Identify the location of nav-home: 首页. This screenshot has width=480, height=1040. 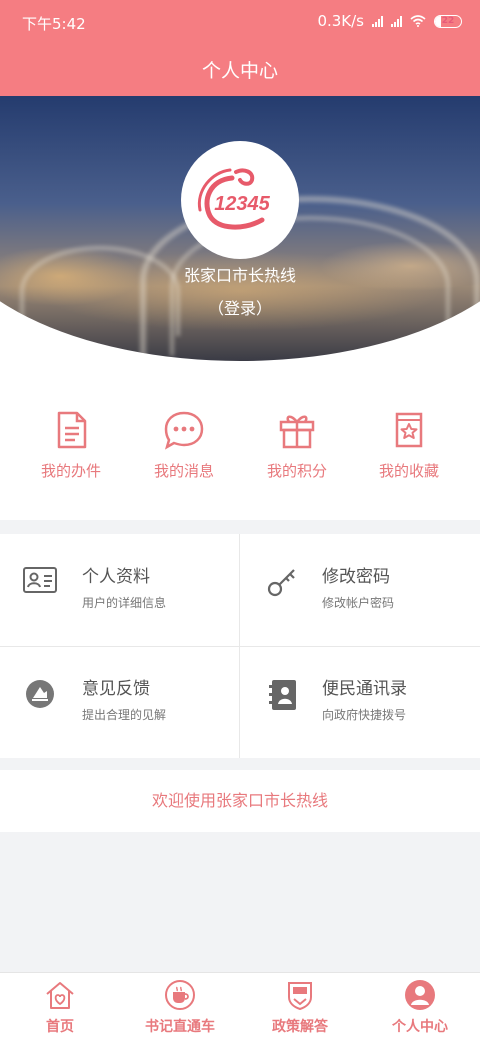
(60, 1007).